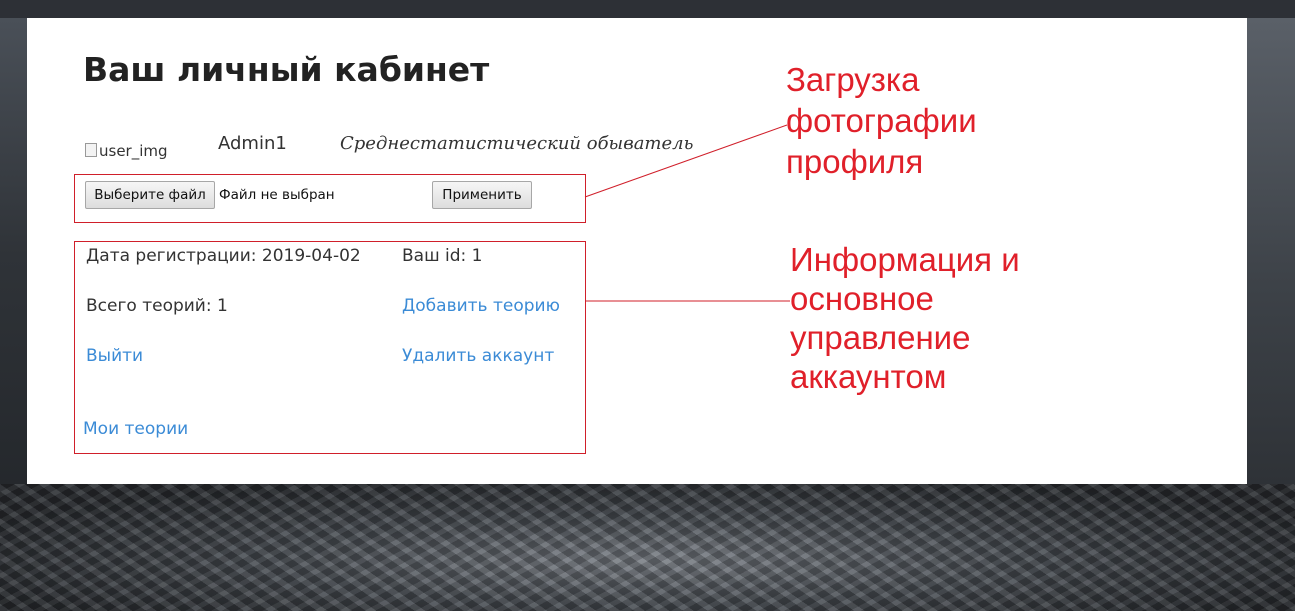 The image size is (1295, 611). I want to click on user-avatar-broken-image: user_img, so click(126, 151).